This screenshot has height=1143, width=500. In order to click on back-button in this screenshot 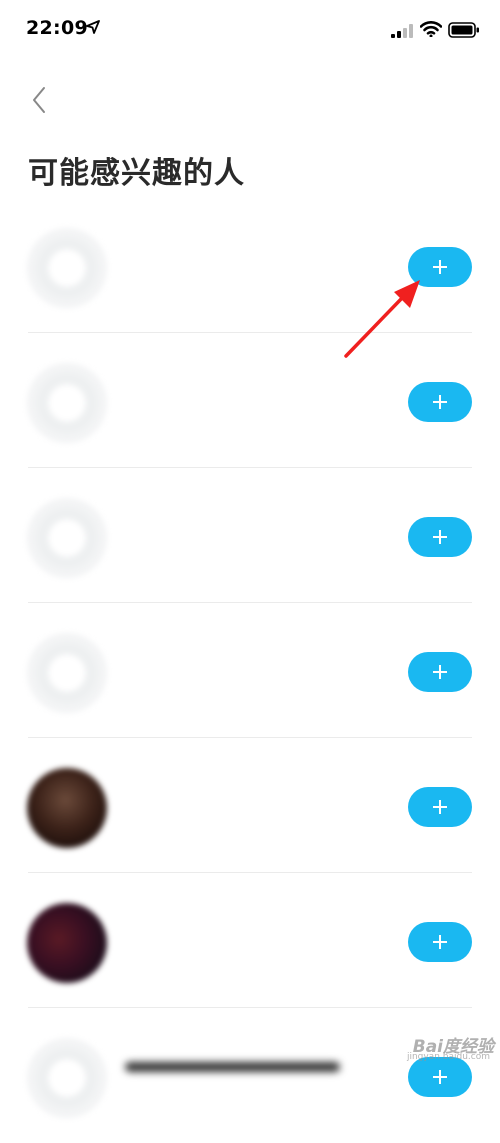, I will do `click(42, 100)`.